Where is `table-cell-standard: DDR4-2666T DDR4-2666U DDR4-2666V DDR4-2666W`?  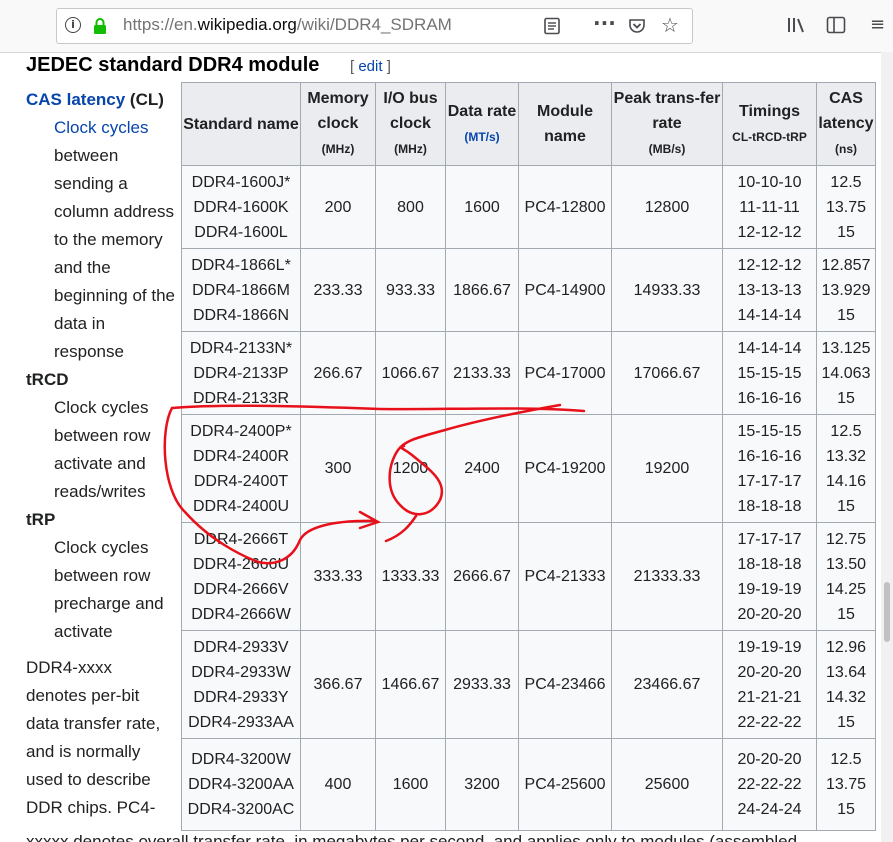 table-cell-standard: DDR4-2666T DDR4-2666U DDR4-2666V DDR4-2666W is located at coordinates (241, 576).